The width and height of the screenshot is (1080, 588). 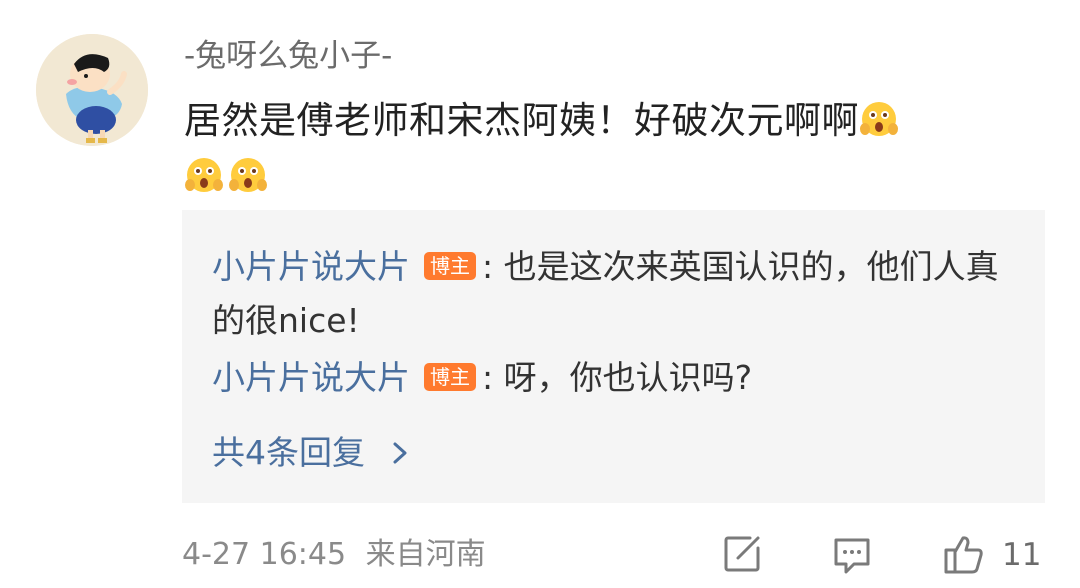 I want to click on comment-meta: 4-27 16:45 来自河南, so click(x=334, y=555).